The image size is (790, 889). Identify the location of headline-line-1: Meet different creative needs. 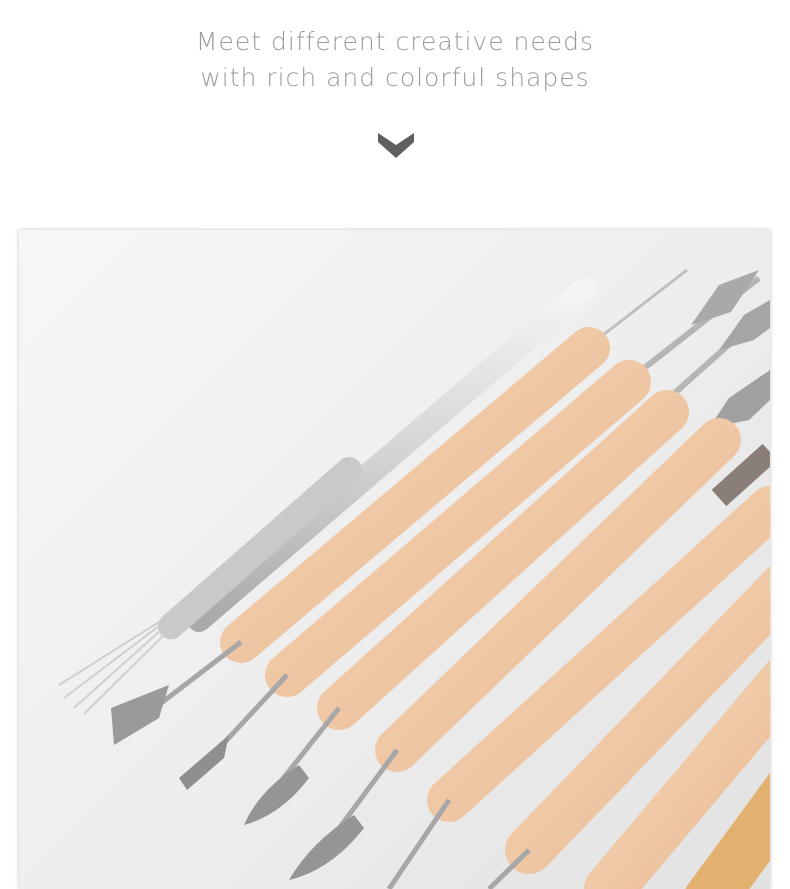
(395, 41).